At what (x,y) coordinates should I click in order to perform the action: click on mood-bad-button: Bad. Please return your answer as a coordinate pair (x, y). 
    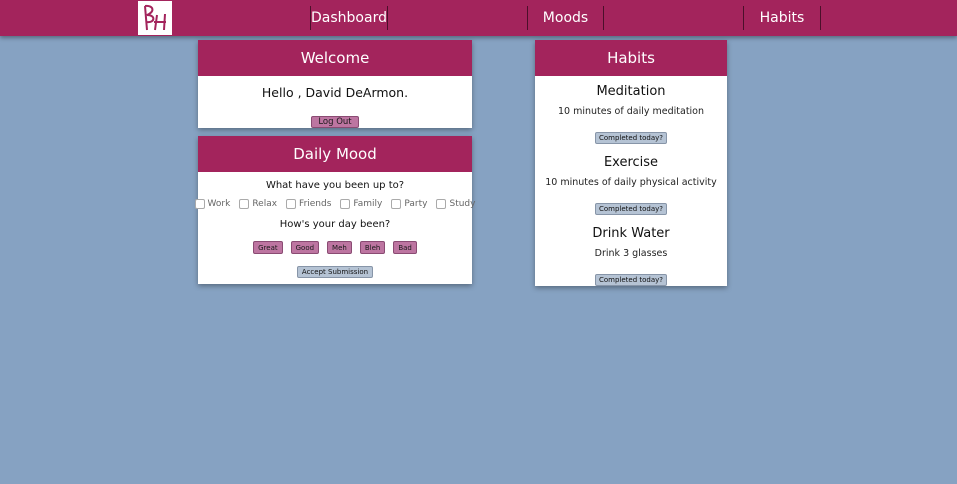
    Looking at the image, I should click on (405, 247).